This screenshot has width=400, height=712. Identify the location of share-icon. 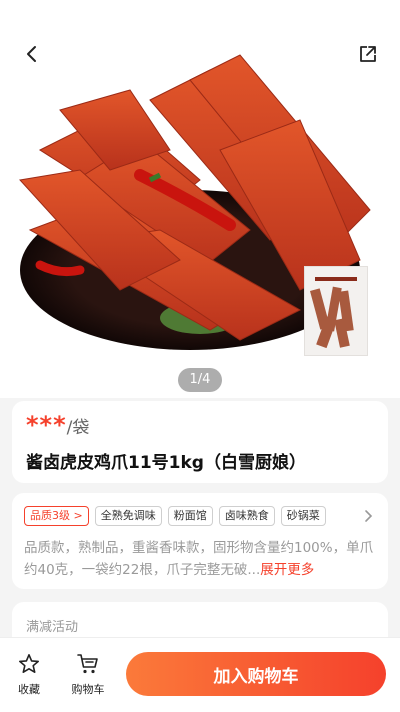
(368, 54).